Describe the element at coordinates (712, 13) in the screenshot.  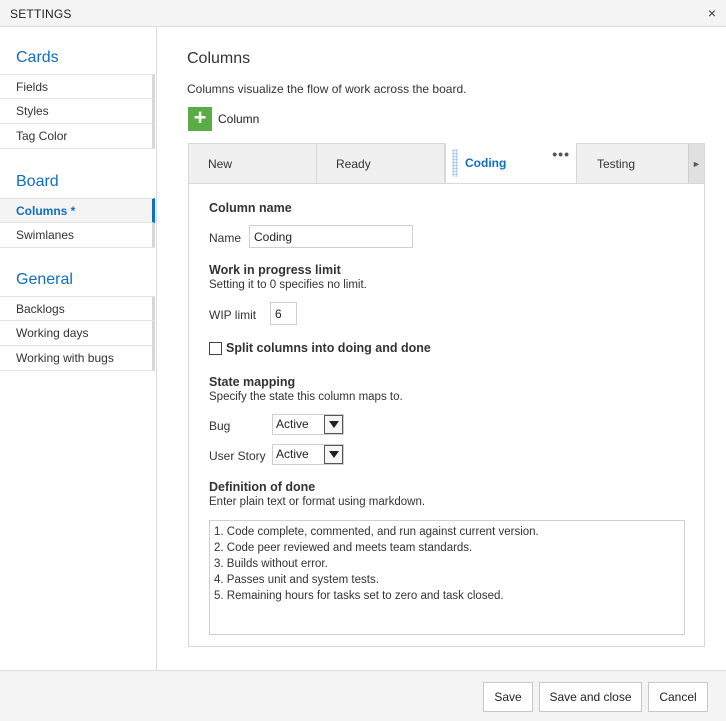
I see `close-icon: ×` at that location.